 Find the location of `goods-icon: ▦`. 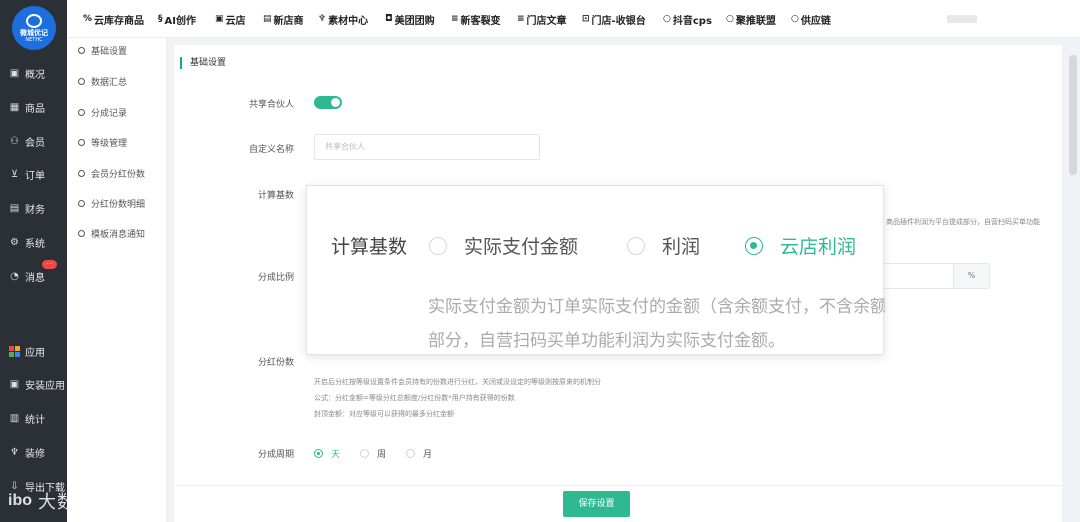

goods-icon: ▦ is located at coordinates (14, 107).